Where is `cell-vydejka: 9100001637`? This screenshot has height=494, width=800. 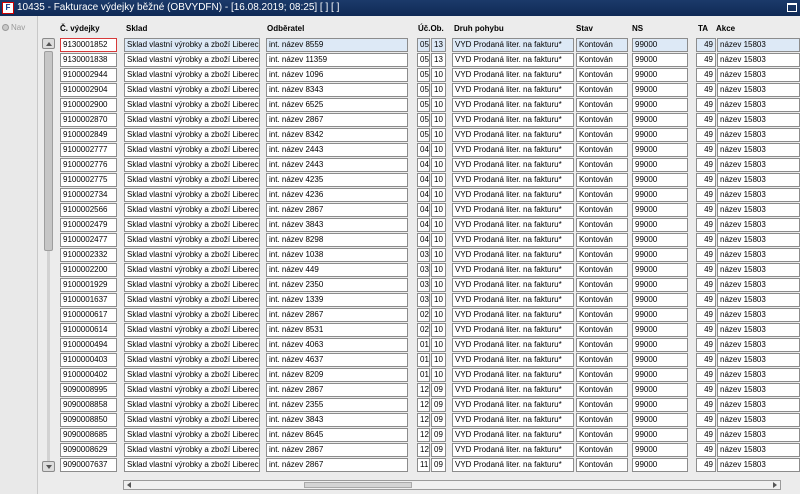 cell-vydejka: 9100001637 is located at coordinates (88, 300).